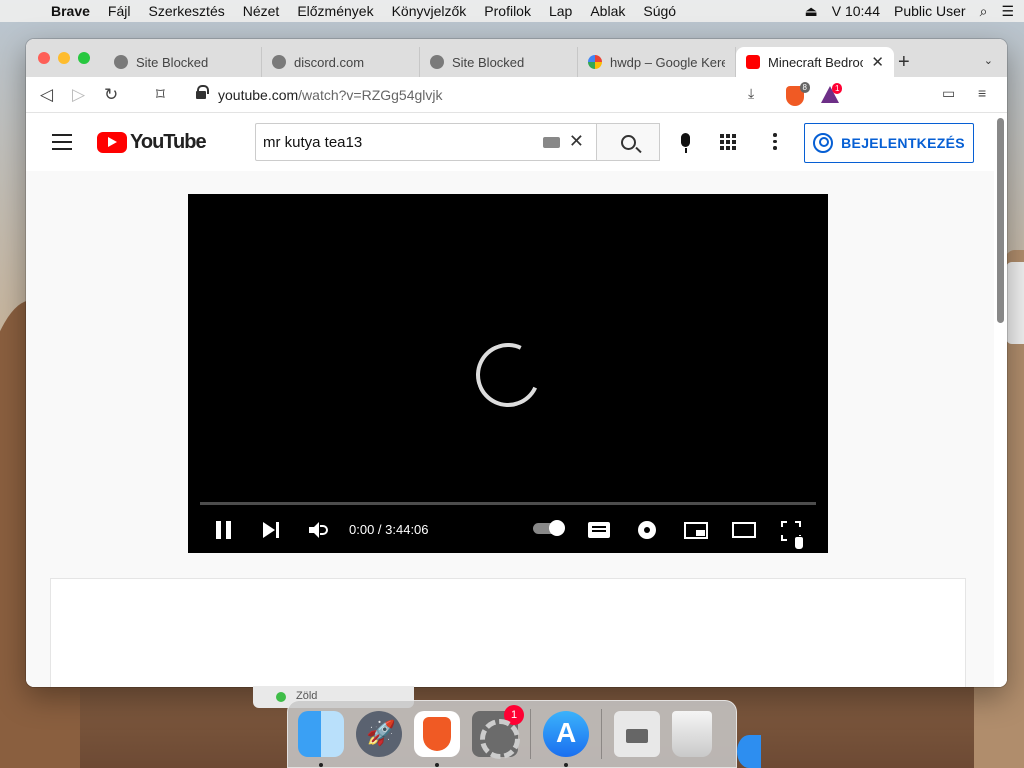 This screenshot has width=1024, height=768. What do you see at coordinates (728, 142) in the screenshot?
I see `apps-grid-icon` at bounding box center [728, 142].